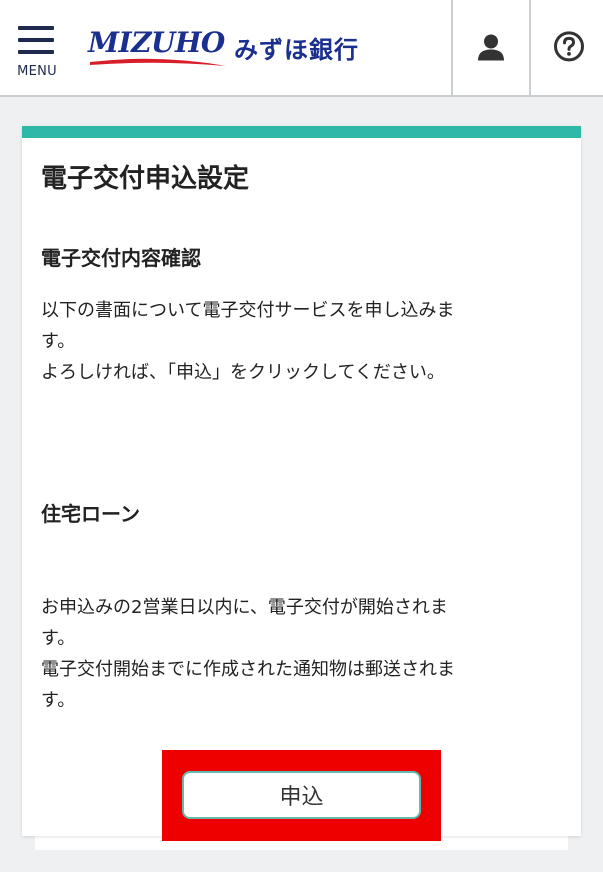 The height and width of the screenshot is (872, 603). I want to click on logo-wordmark: MIZUHO, so click(156, 42).